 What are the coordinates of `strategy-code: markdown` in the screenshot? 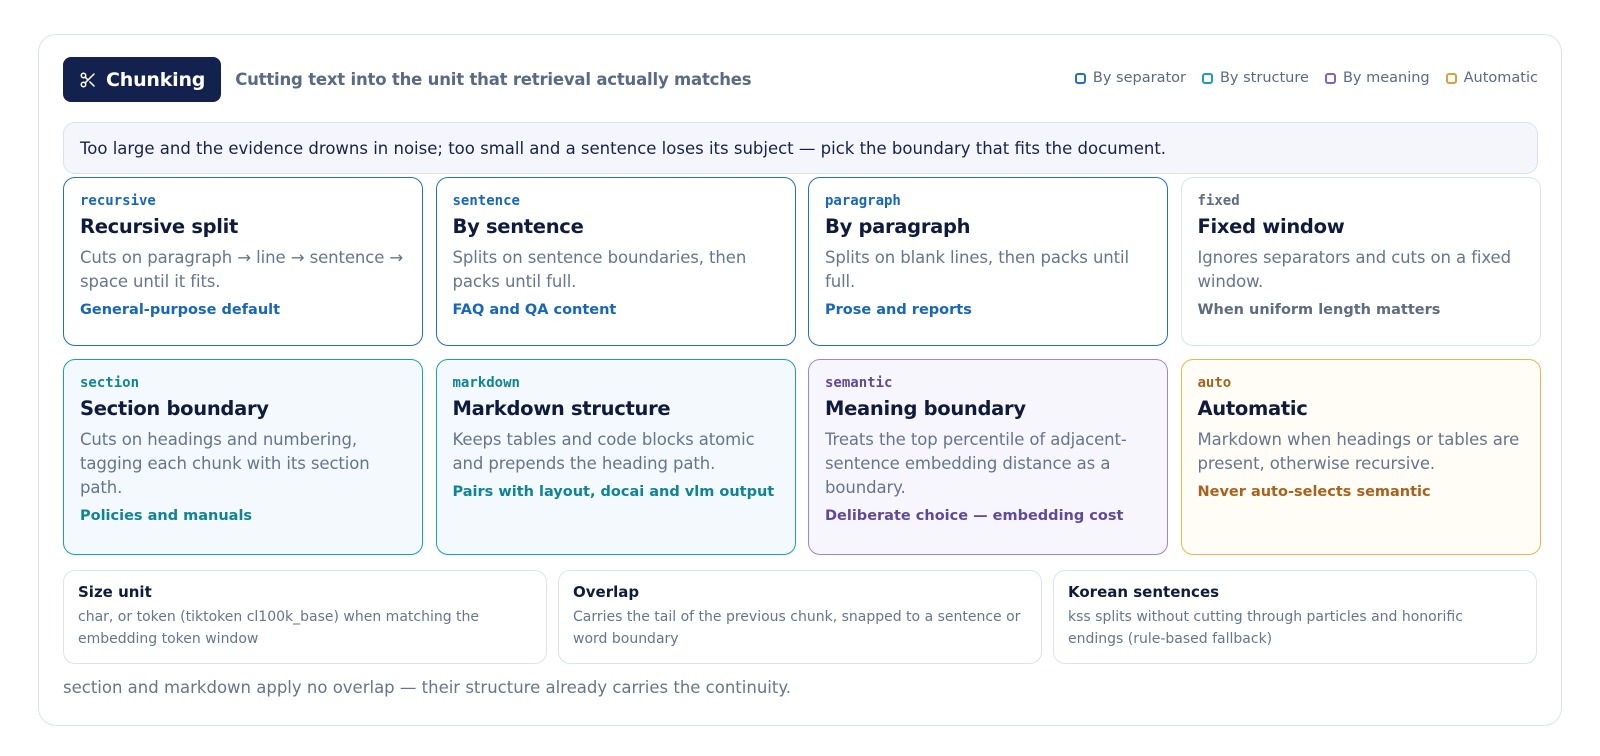 It's located at (486, 383).